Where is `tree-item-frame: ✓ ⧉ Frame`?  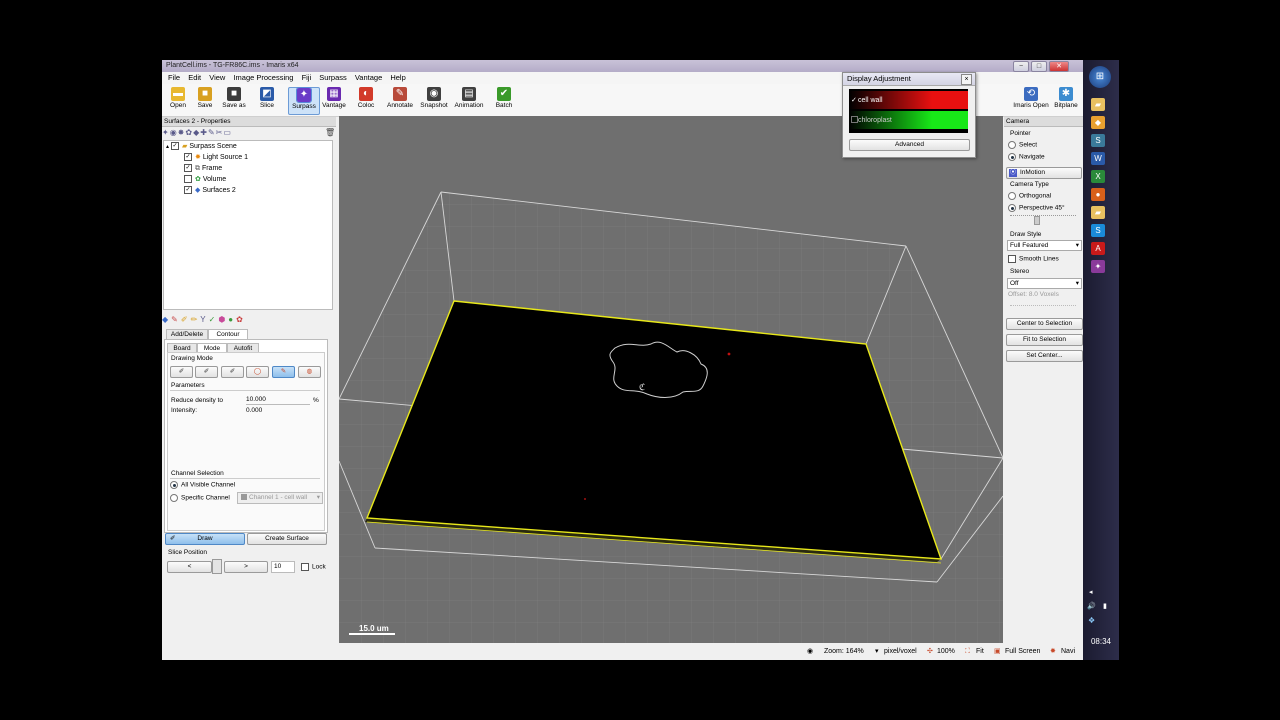 tree-item-frame: ✓ ⧉ Frame is located at coordinates (248, 168).